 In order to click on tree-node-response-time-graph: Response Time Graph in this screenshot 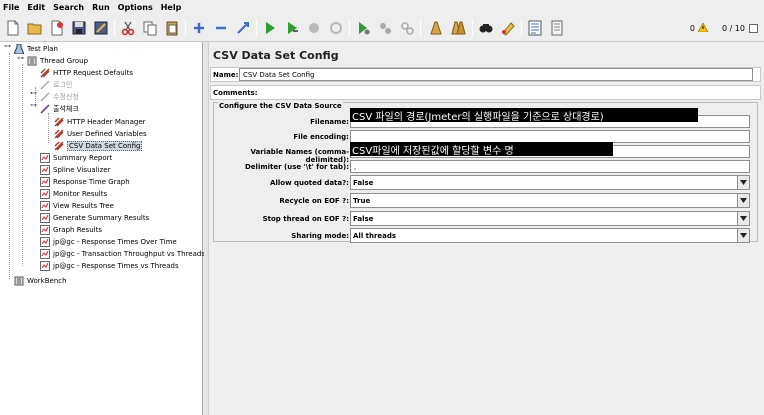, I will do `click(85, 182)`.